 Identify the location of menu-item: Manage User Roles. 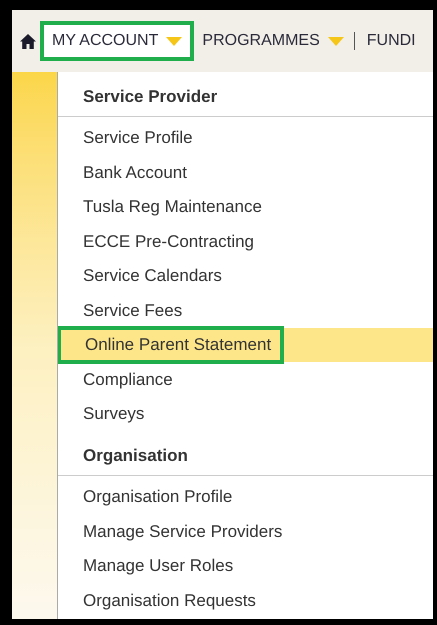
(151, 566).